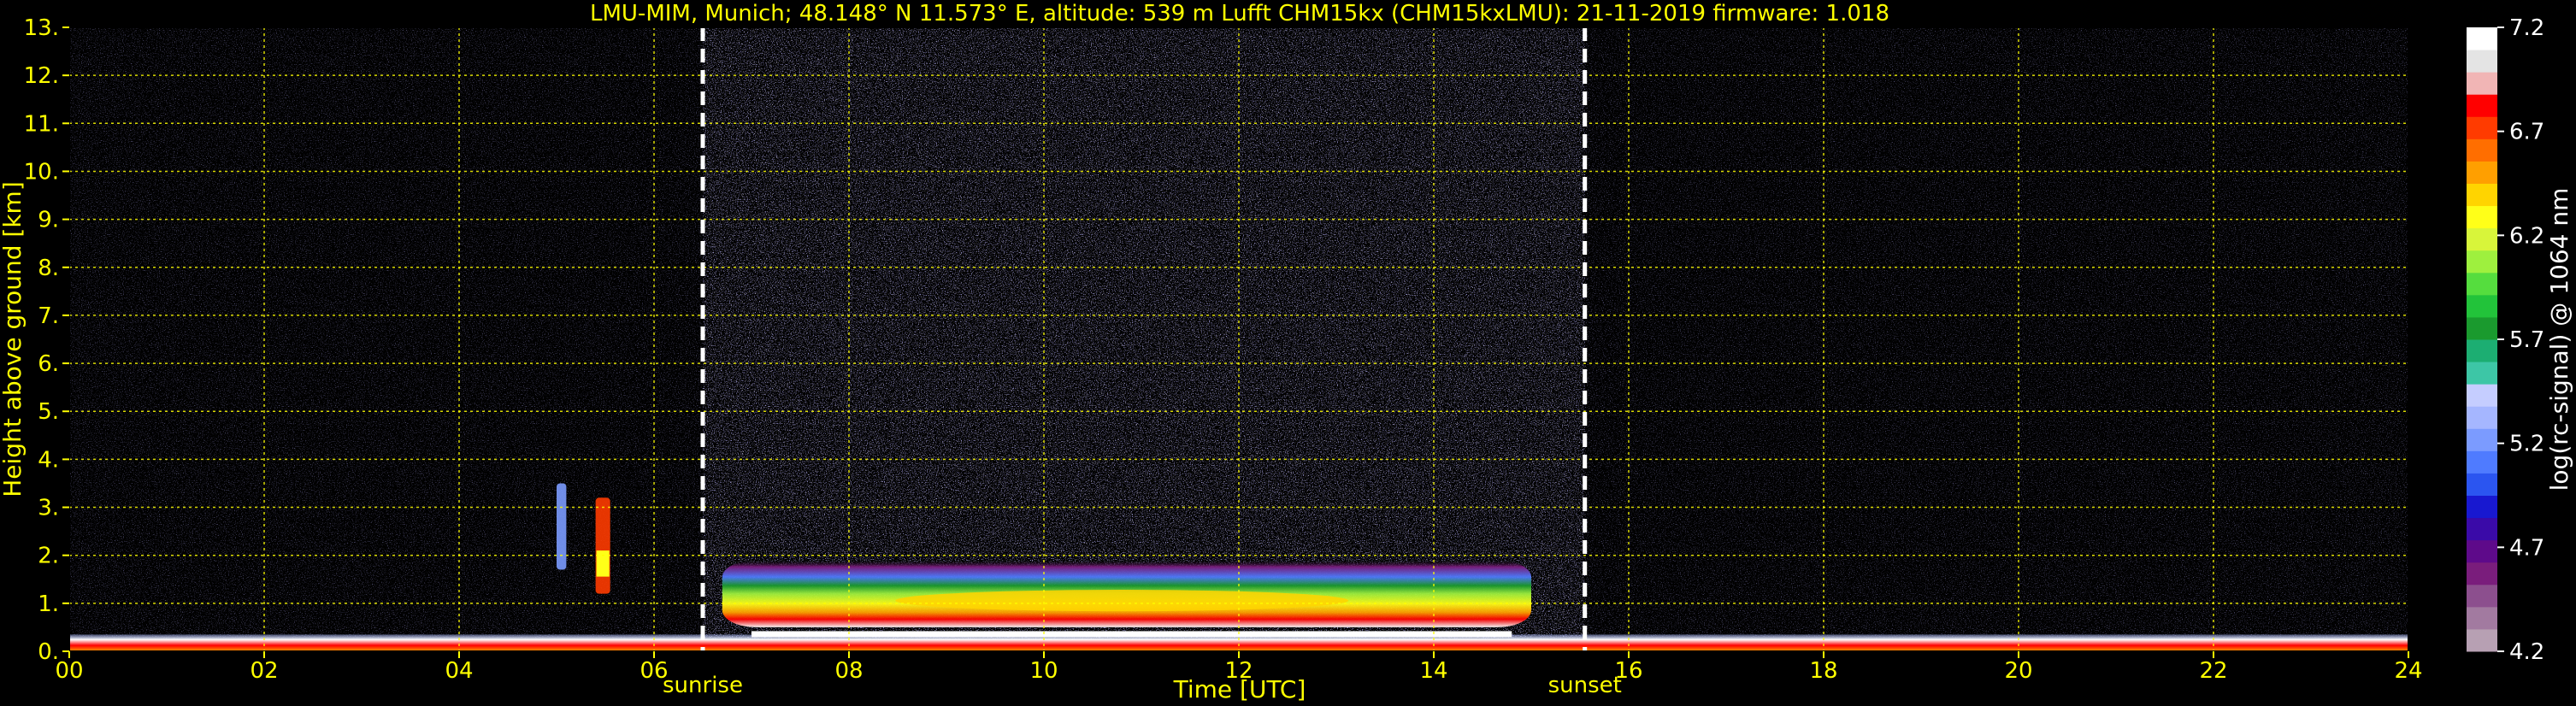  Describe the element at coordinates (48, 364) in the screenshot. I see `y-tick-label: 6.` at that location.